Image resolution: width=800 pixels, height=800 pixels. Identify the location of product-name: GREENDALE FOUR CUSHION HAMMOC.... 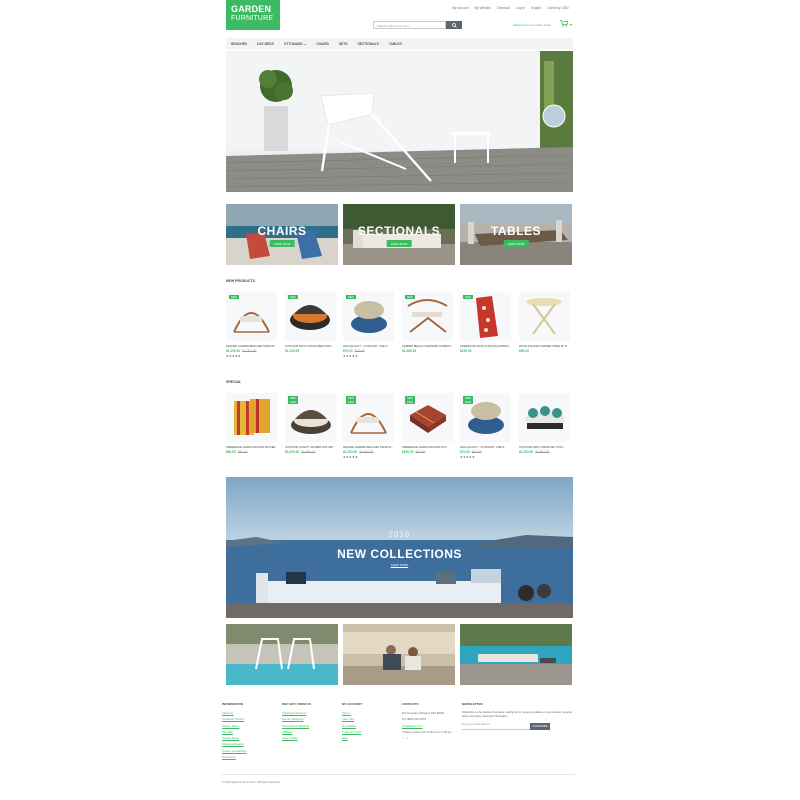
(485, 346).